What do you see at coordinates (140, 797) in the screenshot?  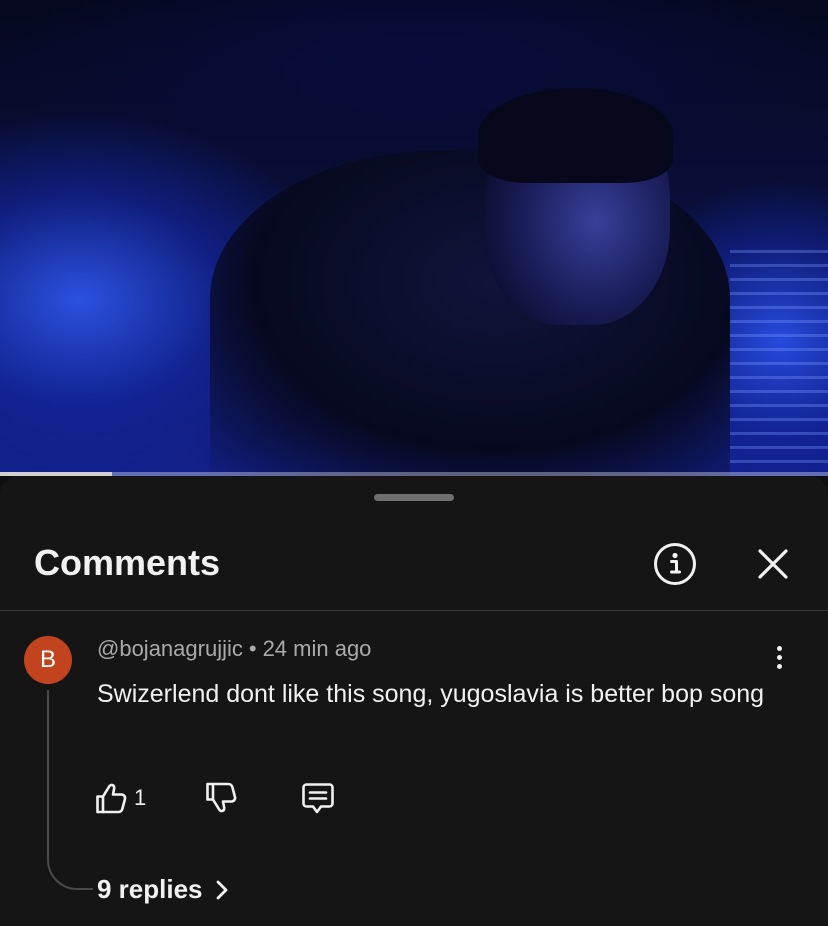 I see `like-count: 1` at bounding box center [140, 797].